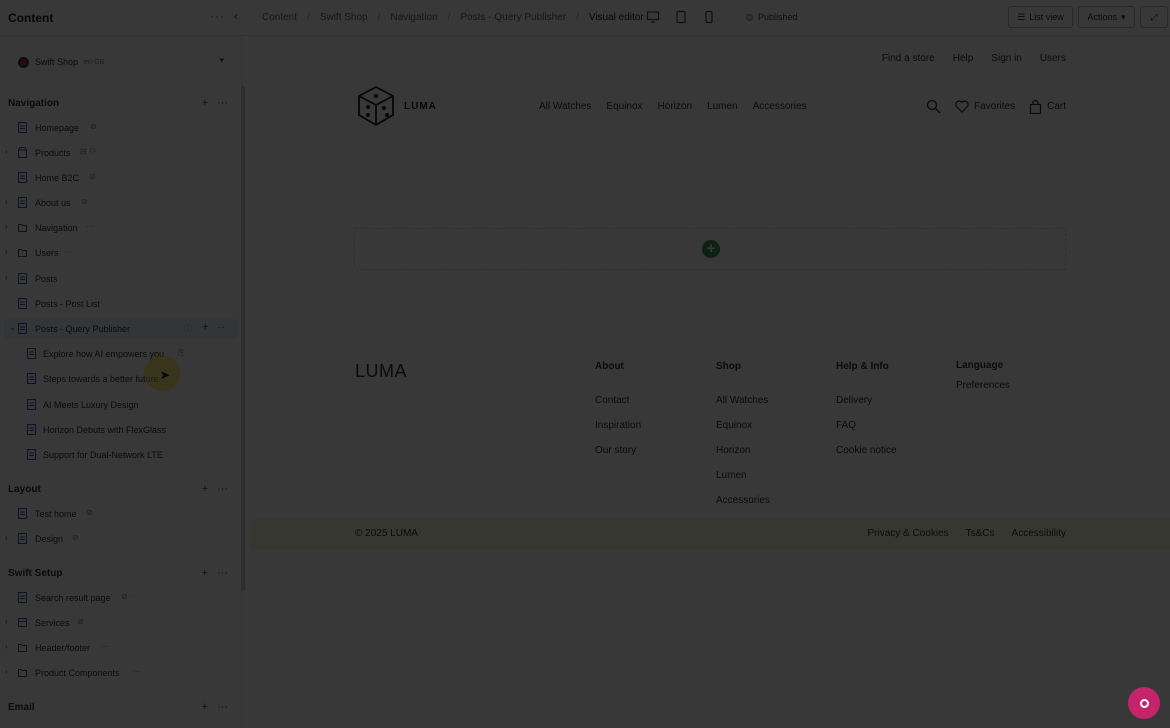 This screenshot has height=728, width=1170. Describe the element at coordinates (1144, 703) in the screenshot. I see `chat-support-button` at that location.